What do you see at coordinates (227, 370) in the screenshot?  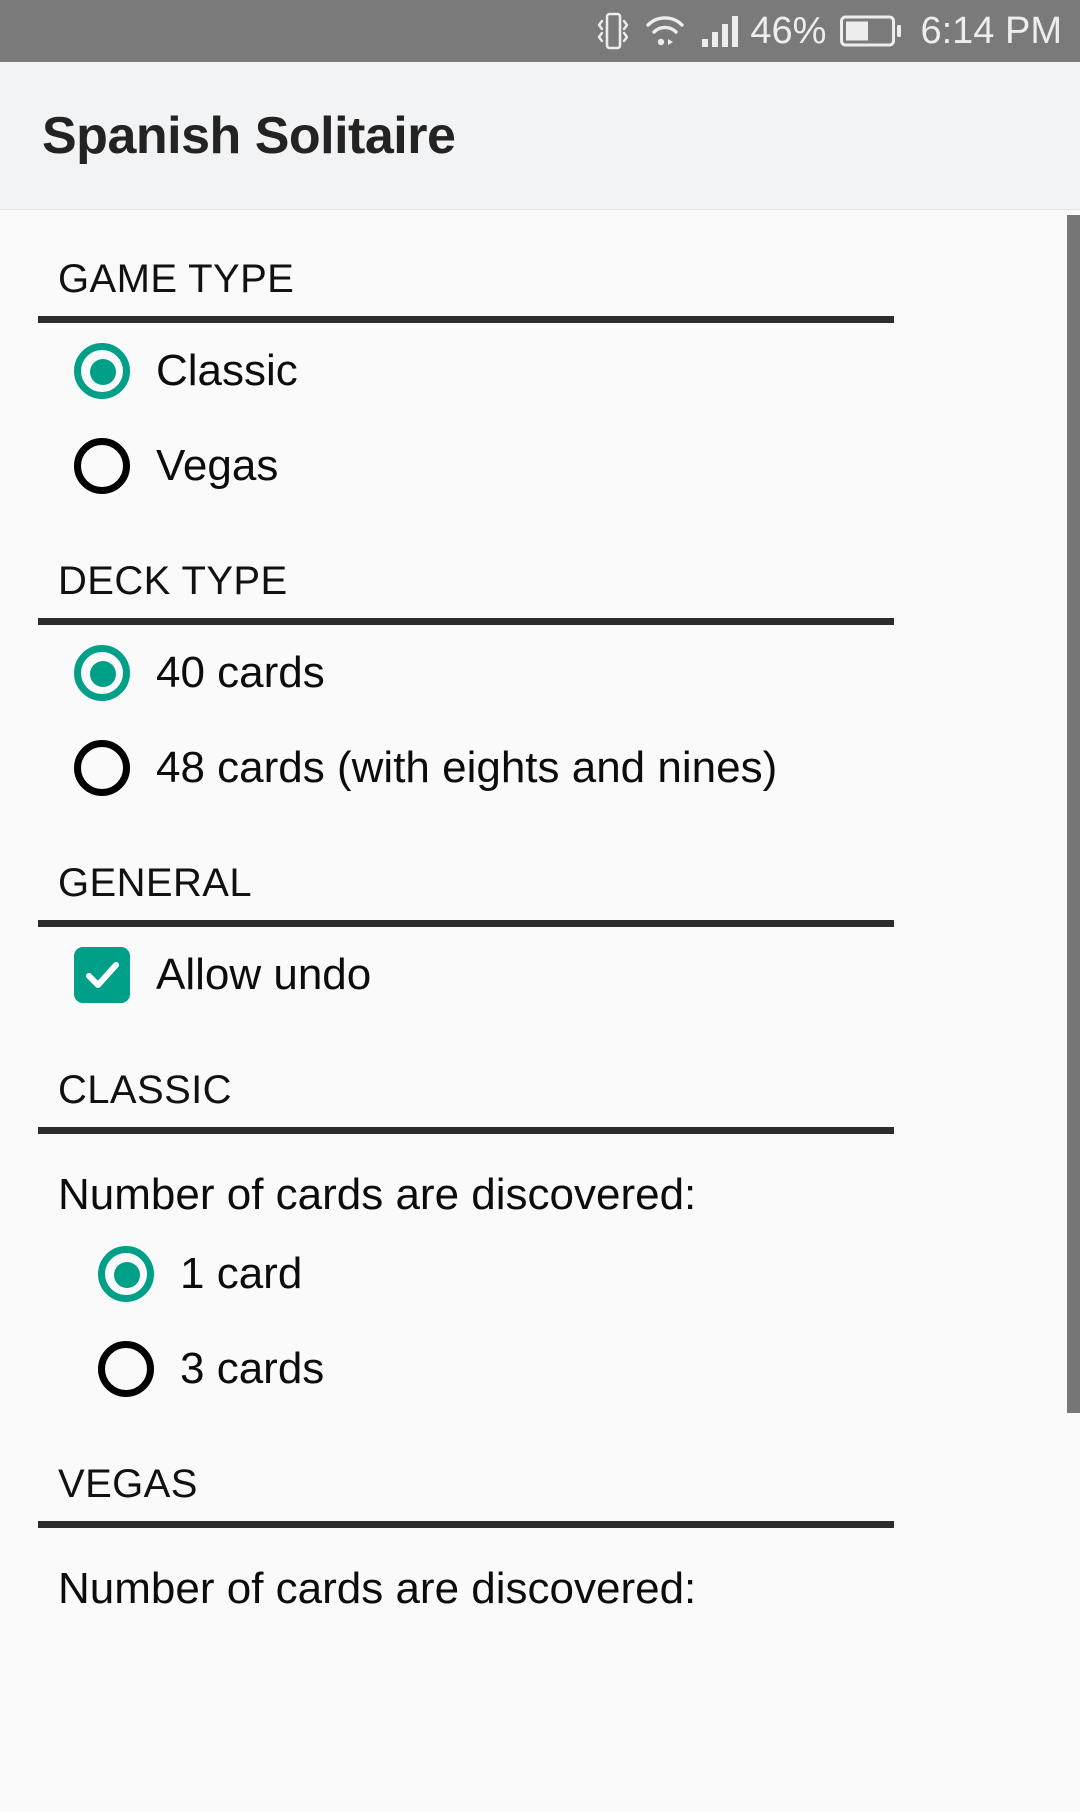 I see `option-label: Classic` at bounding box center [227, 370].